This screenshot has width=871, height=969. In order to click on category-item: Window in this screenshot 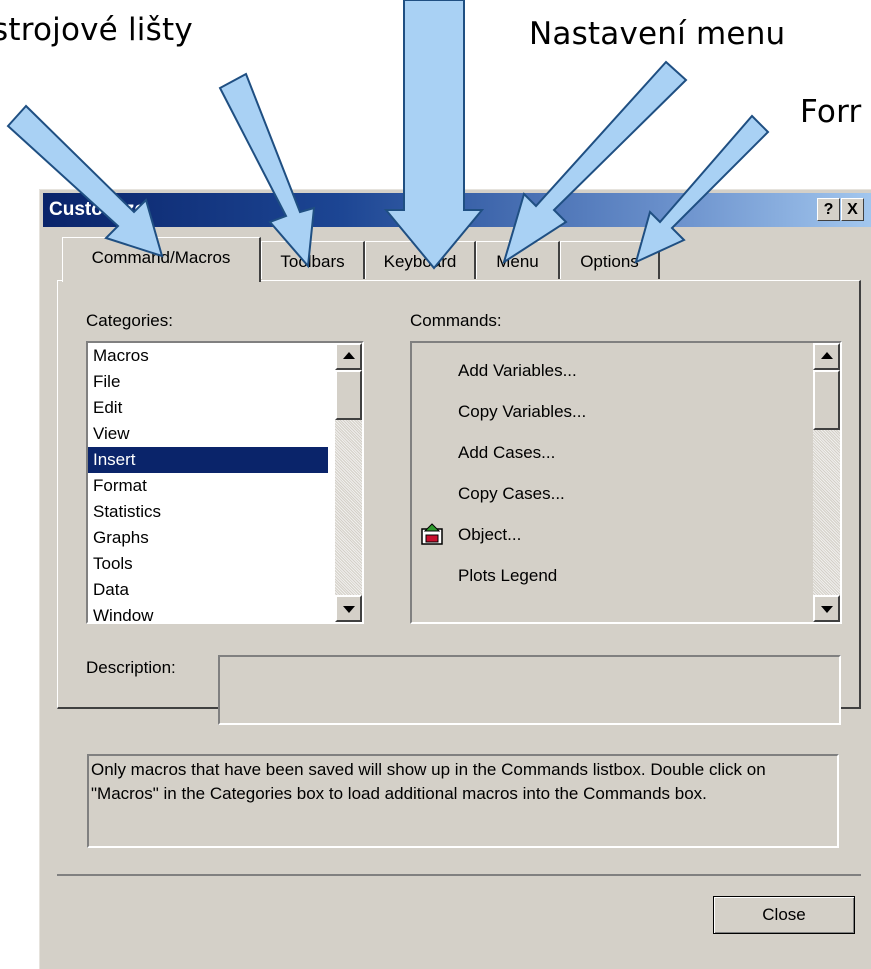, I will do `click(208, 612)`.